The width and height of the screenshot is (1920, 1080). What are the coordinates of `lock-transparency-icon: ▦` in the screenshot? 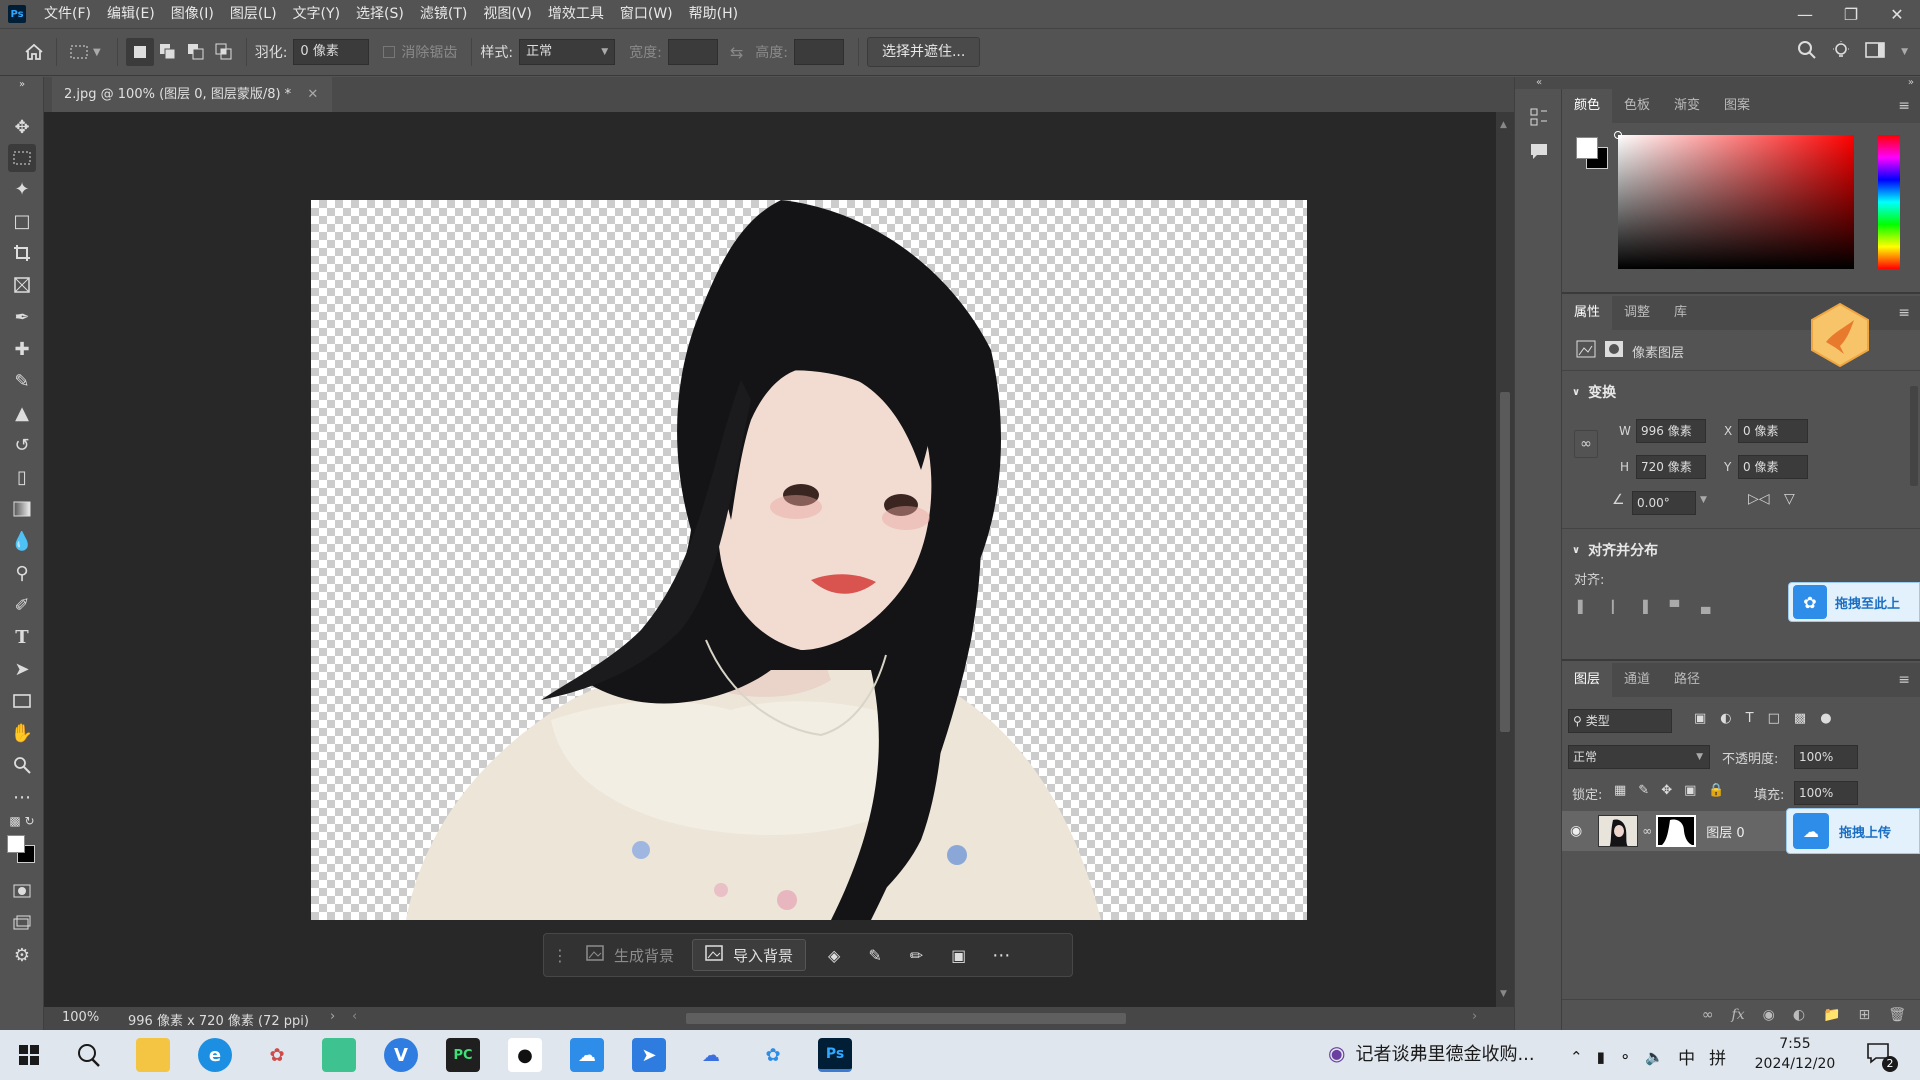 It's located at (1620, 790).